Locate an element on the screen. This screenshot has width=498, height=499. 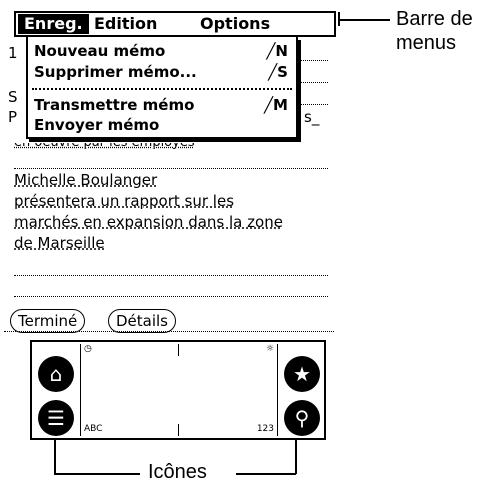
memo-line: marchés en expansion dans la zone is located at coordinates (148, 222).